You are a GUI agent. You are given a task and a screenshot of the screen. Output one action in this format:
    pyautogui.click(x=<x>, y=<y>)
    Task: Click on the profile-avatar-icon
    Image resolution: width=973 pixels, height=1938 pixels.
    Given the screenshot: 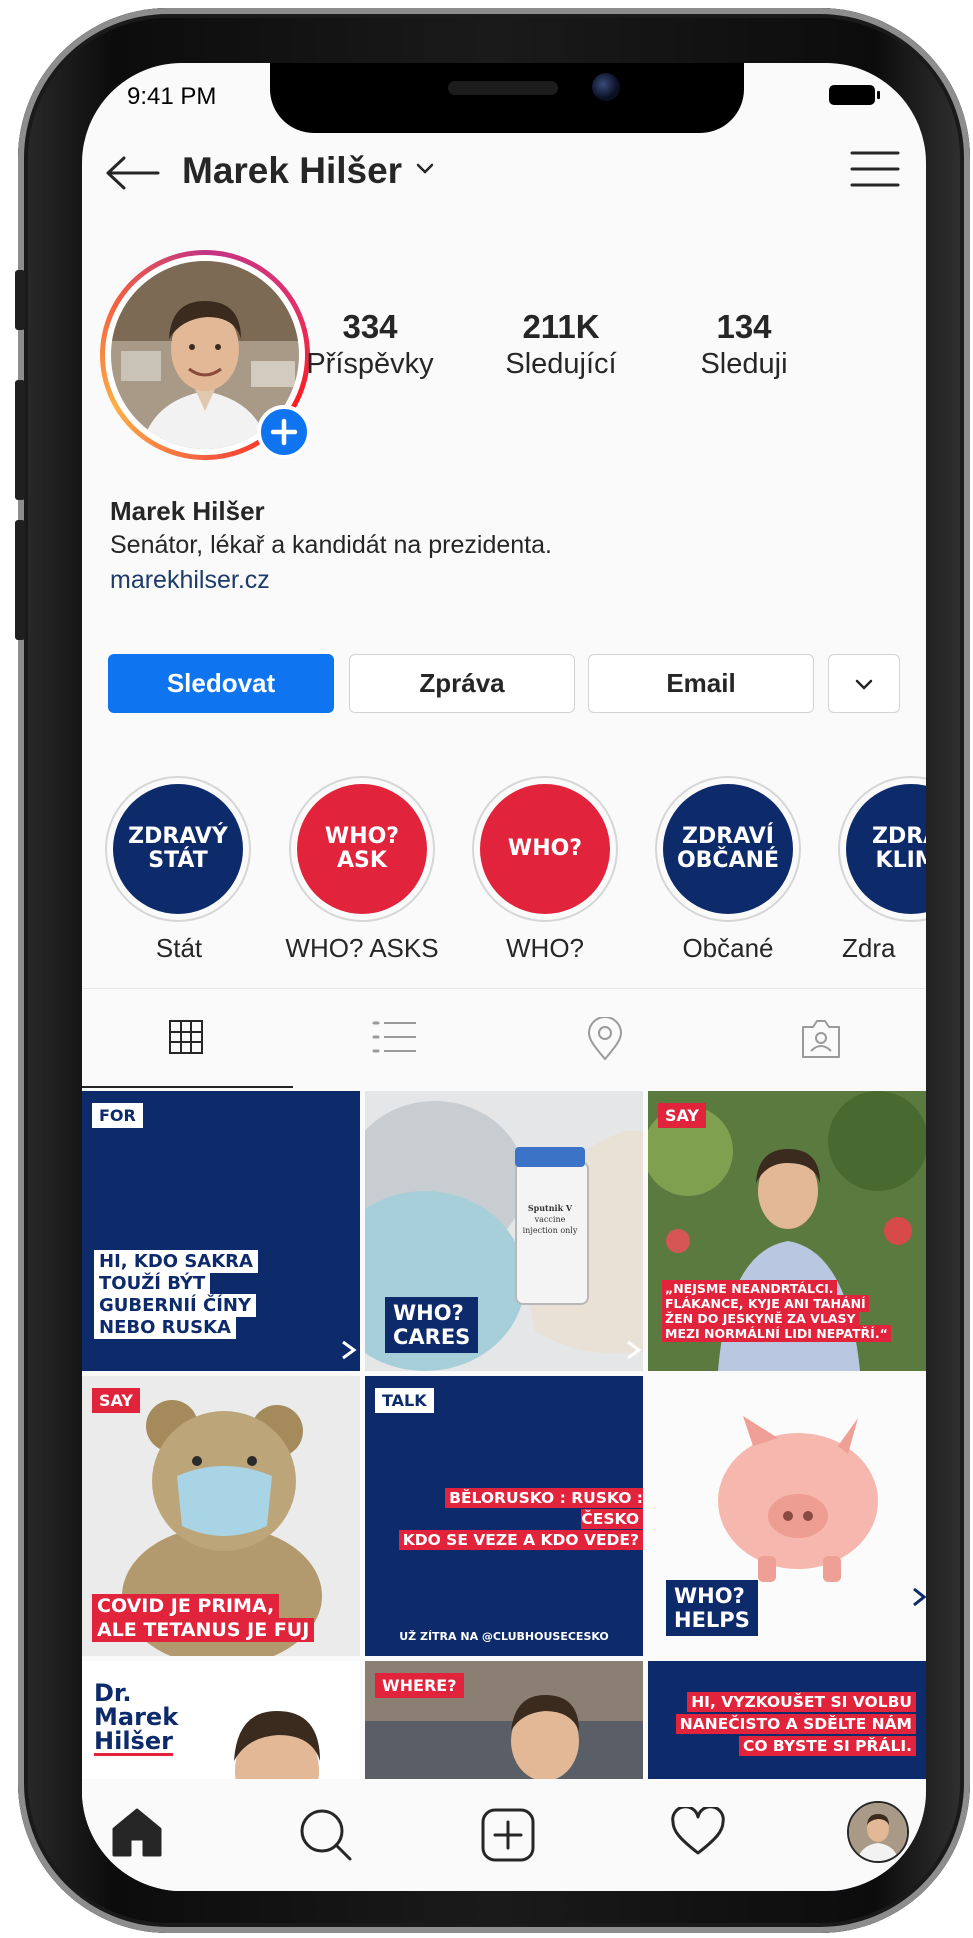 What is the action you would take?
    pyautogui.click(x=878, y=1832)
    